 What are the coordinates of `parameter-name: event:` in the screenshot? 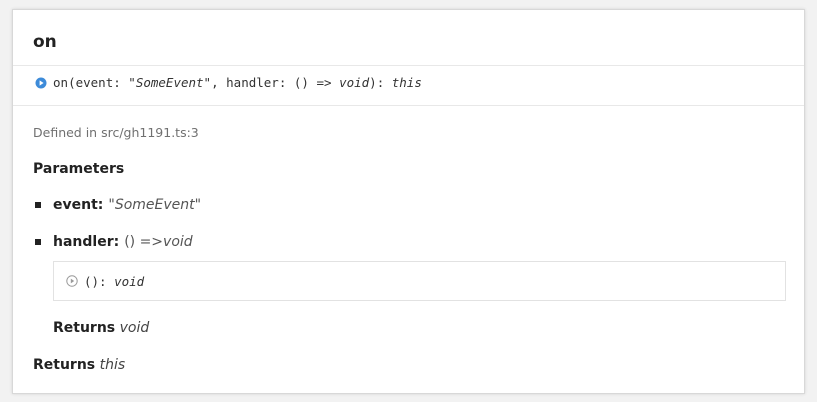 It's located at (78, 205).